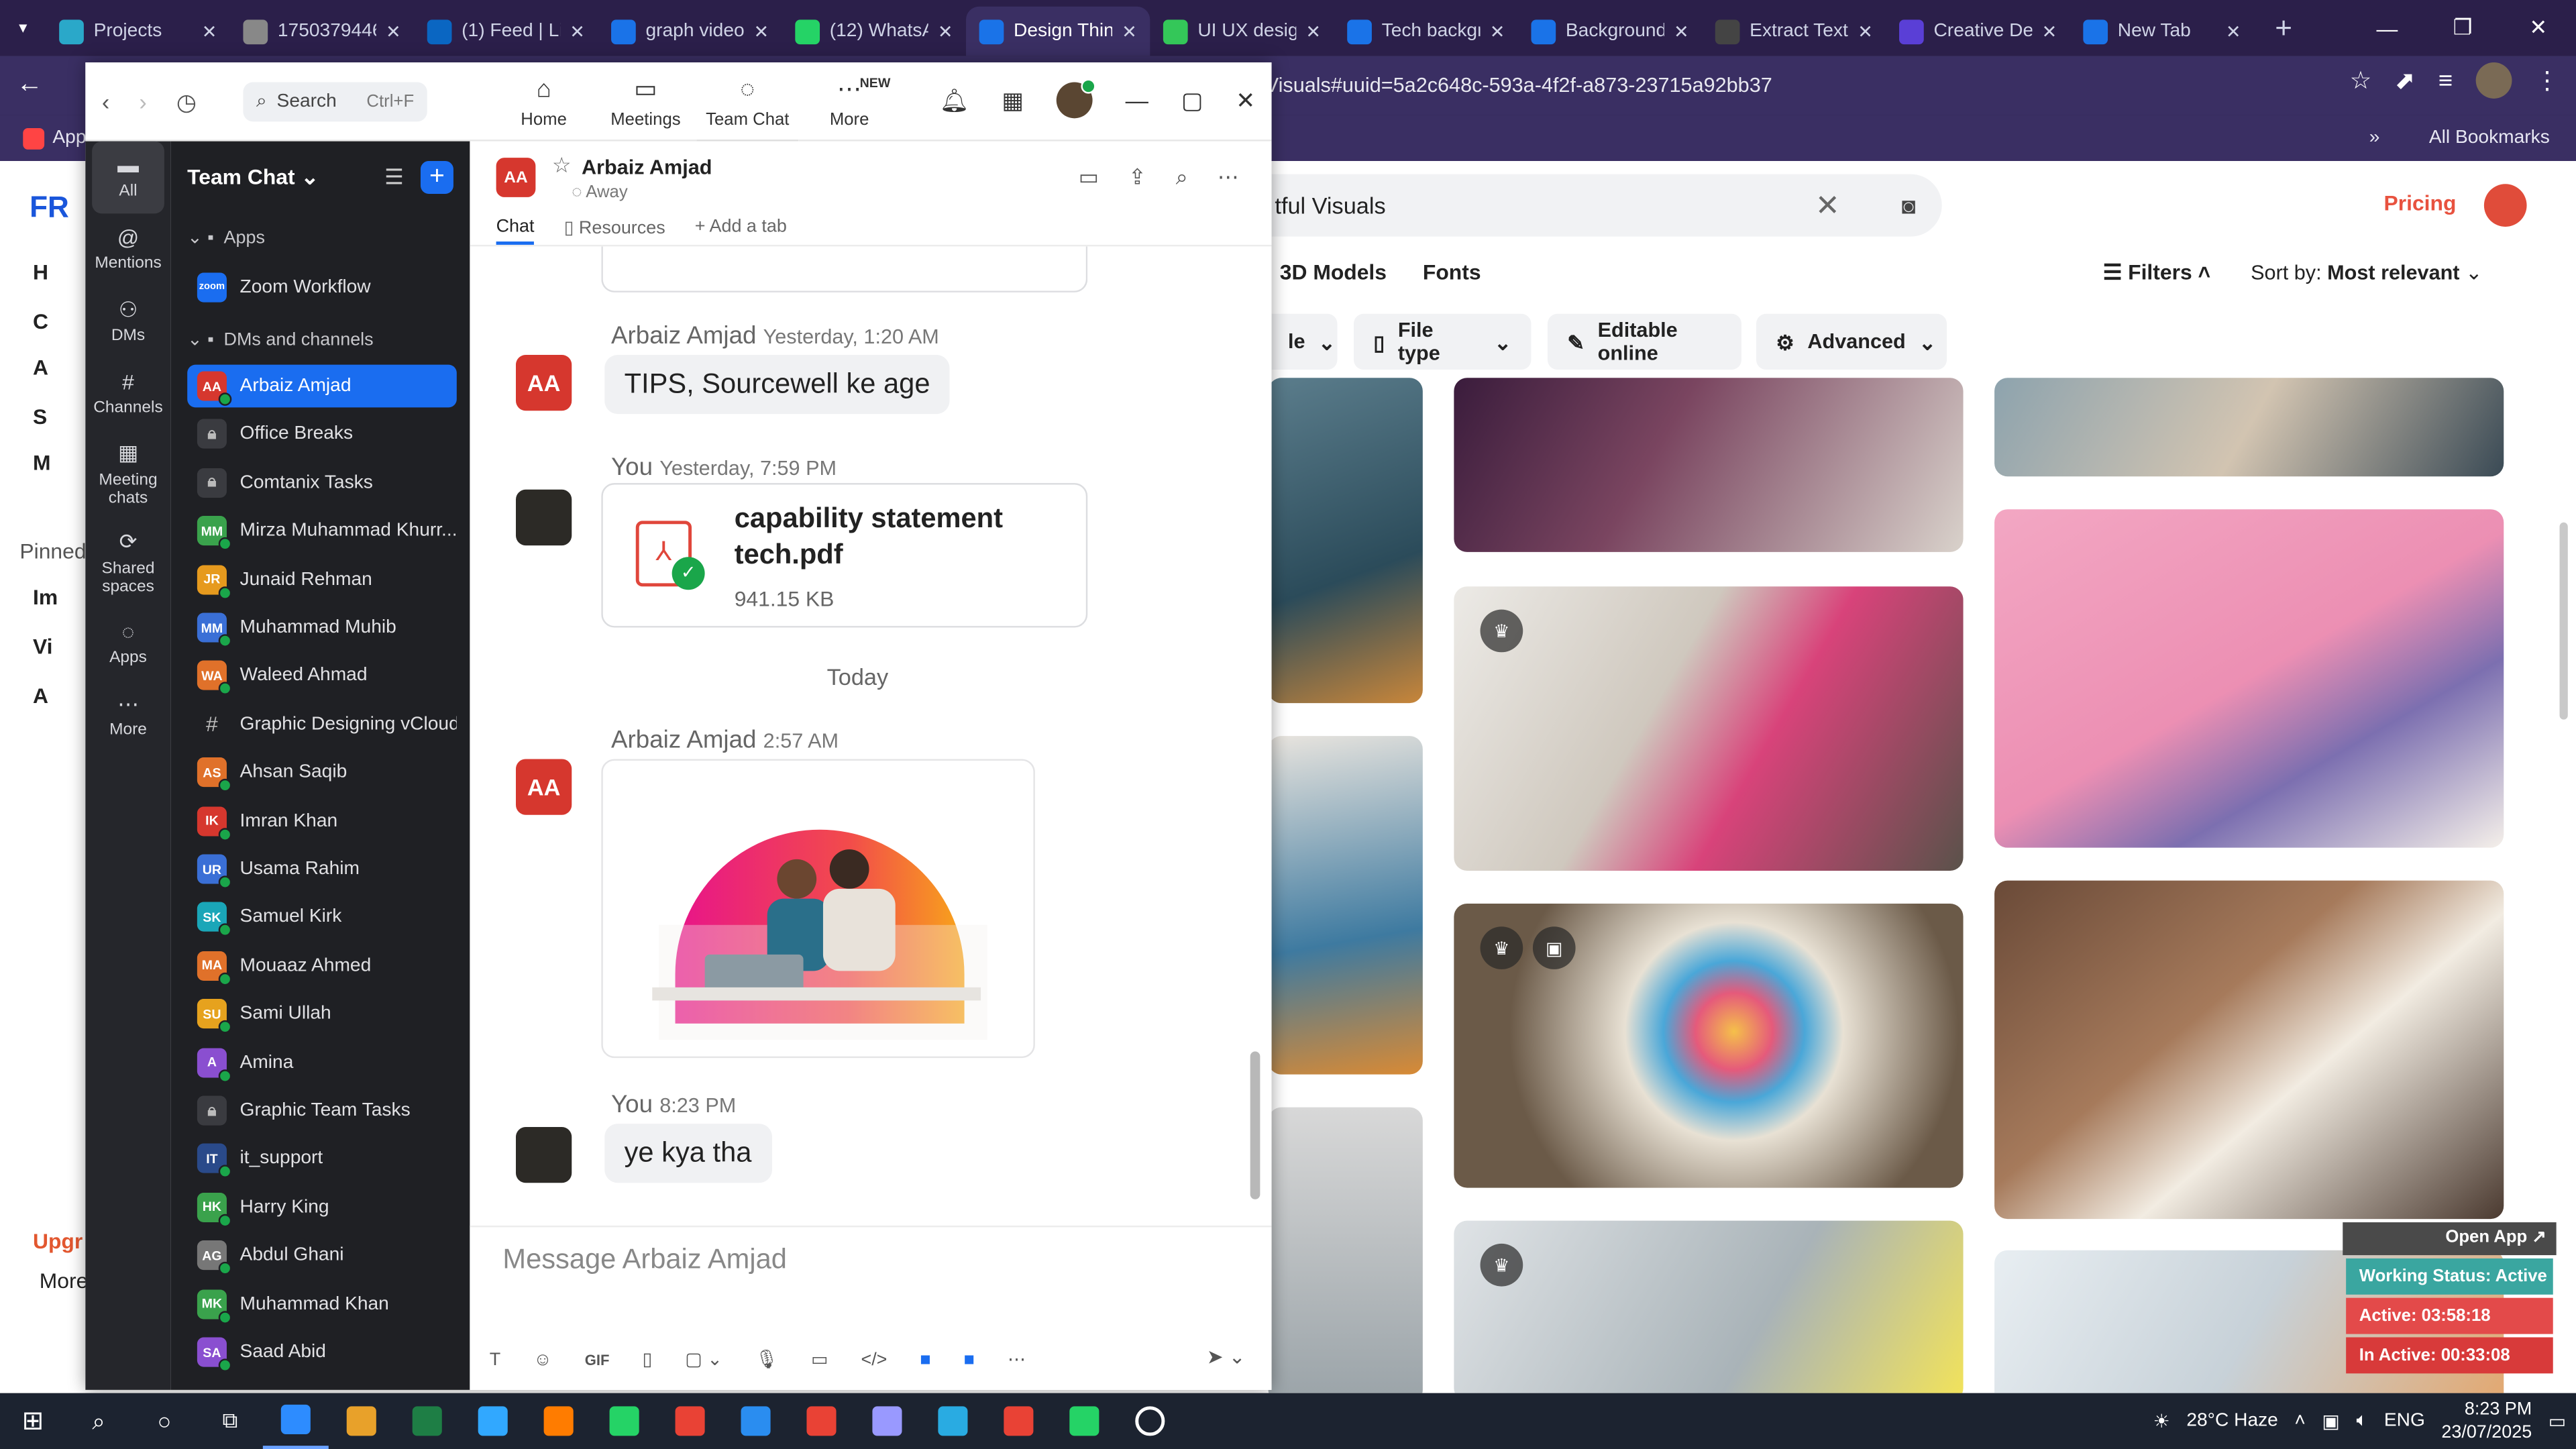 The width and height of the screenshot is (2576, 1449). What do you see at coordinates (127, 394) in the screenshot?
I see `rail-item-channels: # Channels` at bounding box center [127, 394].